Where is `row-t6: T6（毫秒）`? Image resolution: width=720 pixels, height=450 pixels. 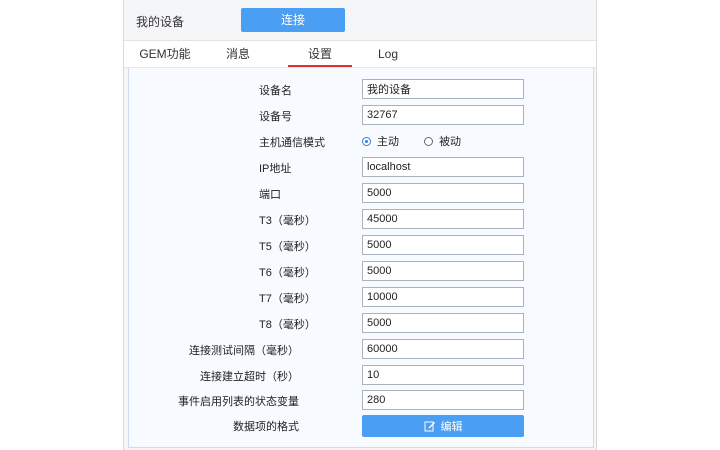
row-t6: T6（毫秒） is located at coordinates (361, 271).